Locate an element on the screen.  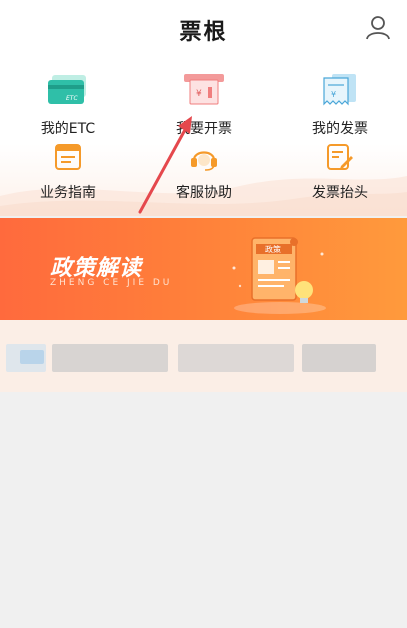
blurred-notice-content is located at coordinates (196, 358).